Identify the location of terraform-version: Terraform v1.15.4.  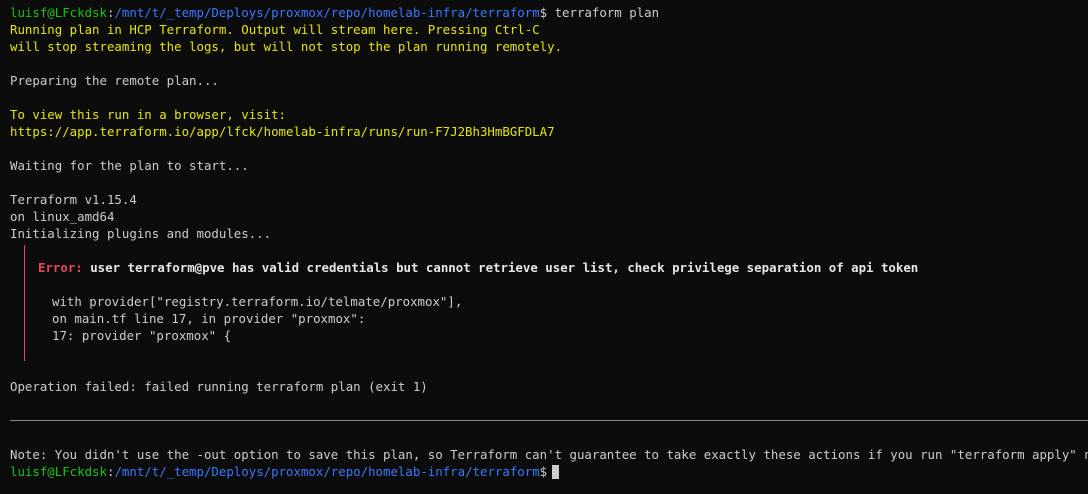
(73, 199).